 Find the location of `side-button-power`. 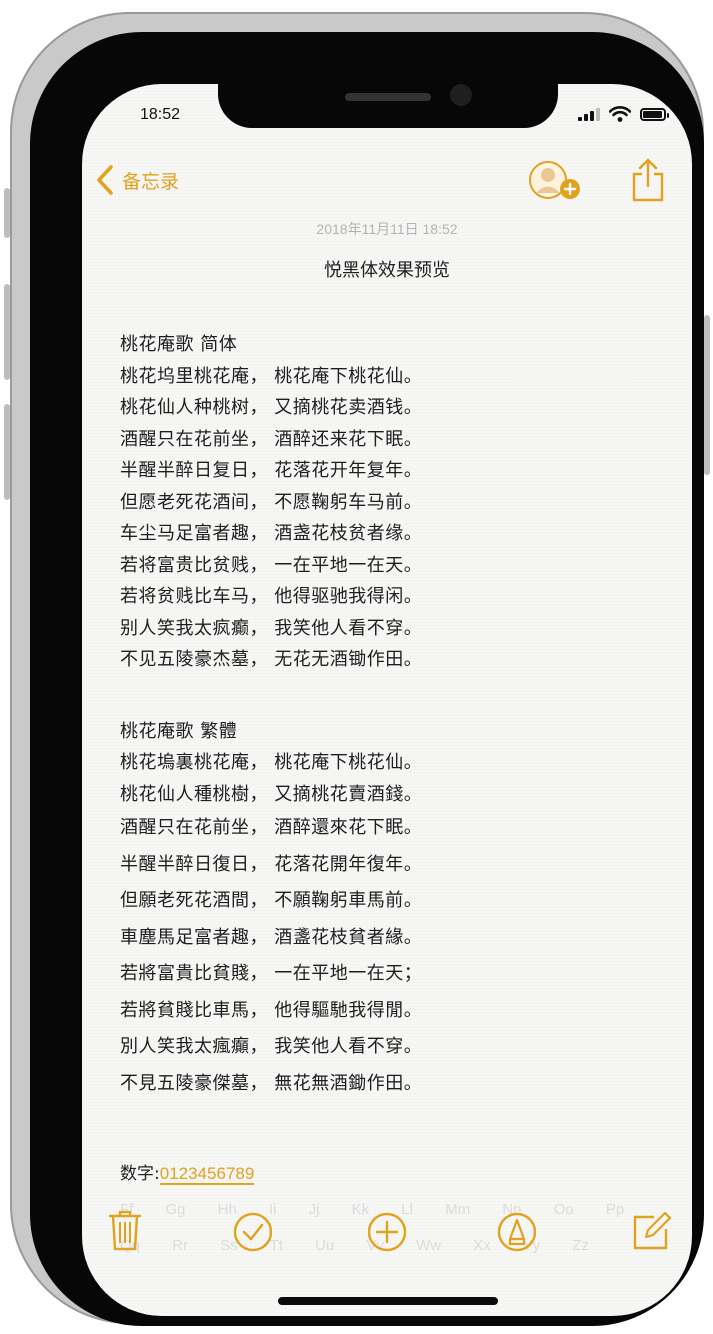

side-button-power is located at coordinates (707, 395).